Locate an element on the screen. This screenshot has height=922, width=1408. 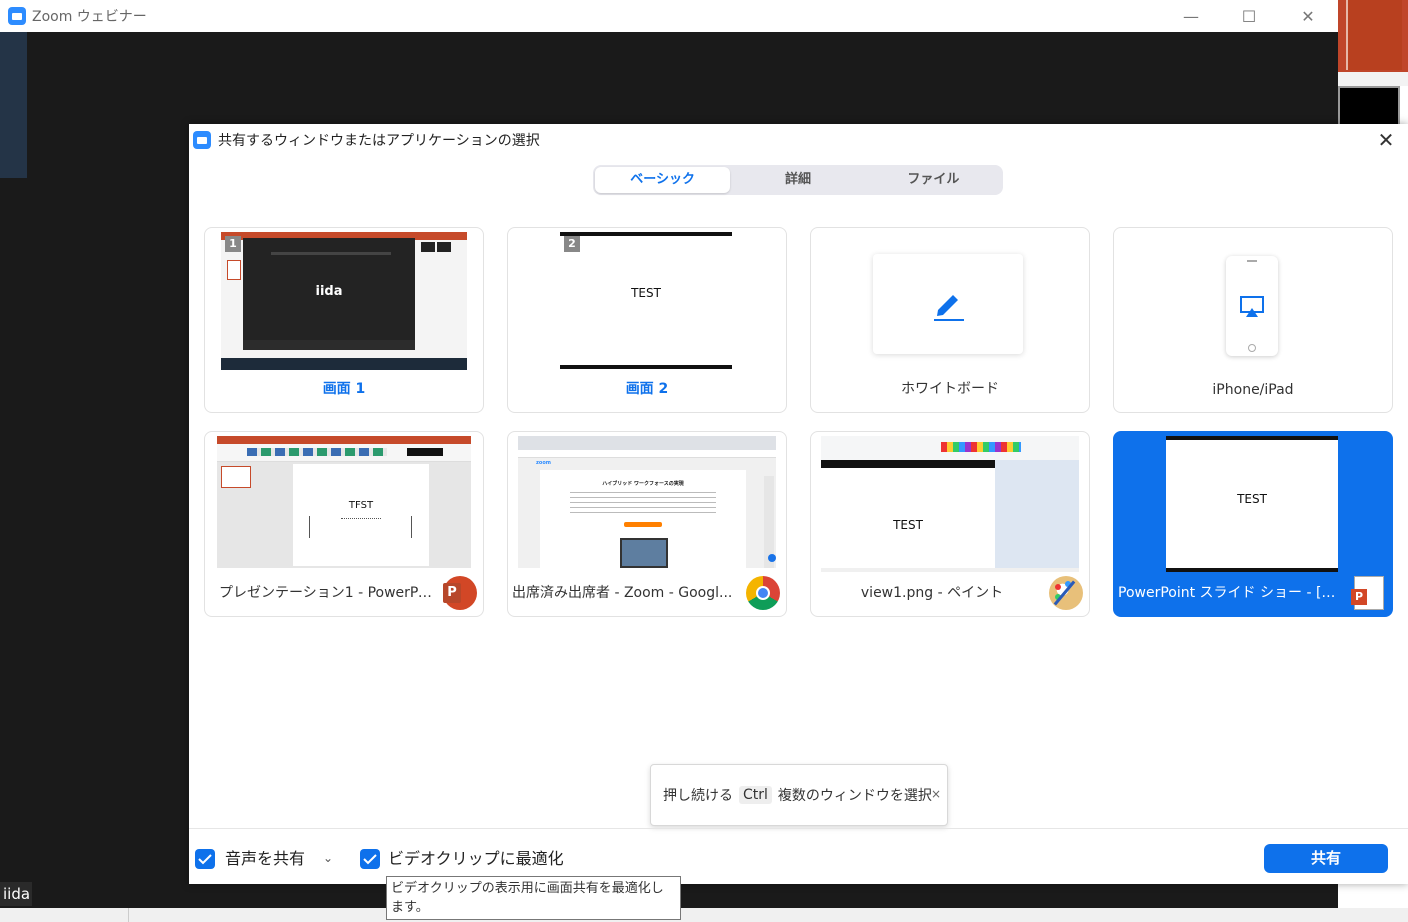
share-tile-screen-1: iida 1 画面 1 is located at coordinates (344, 320).